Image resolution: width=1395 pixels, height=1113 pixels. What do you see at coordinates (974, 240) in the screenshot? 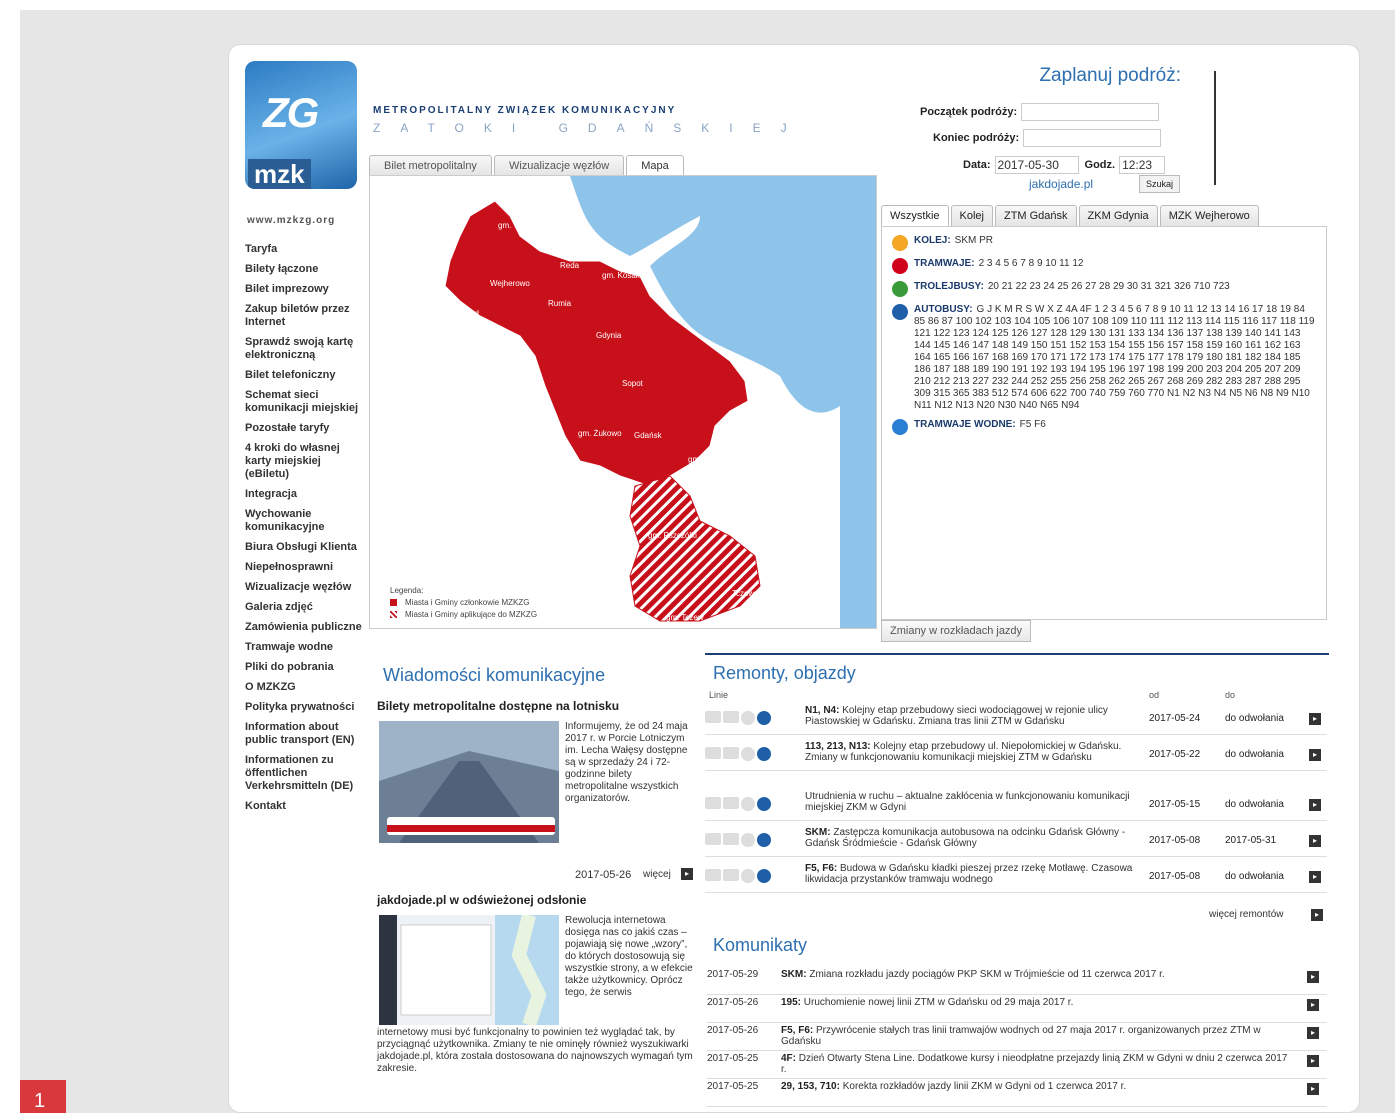
I see `line-group-numbers: SKM PR` at bounding box center [974, 240].